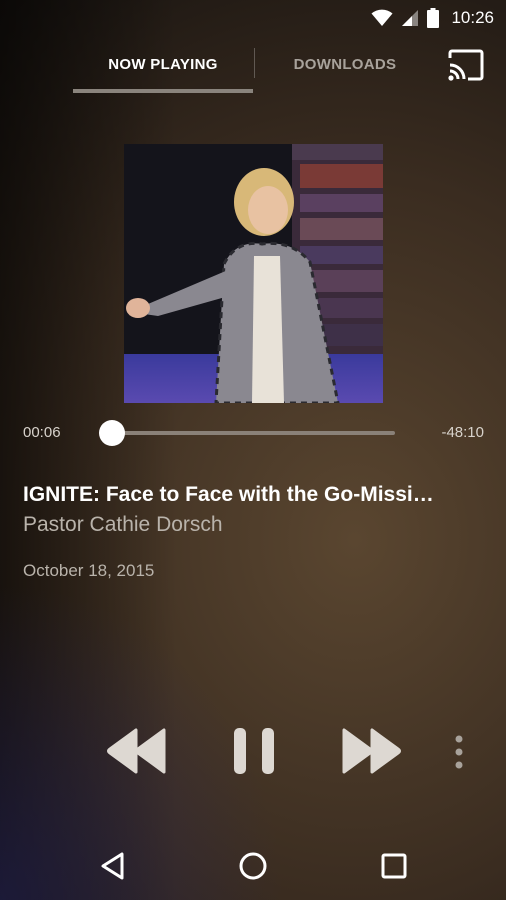 This screenshot has height=900, width=506. Describe the element at coordinates (123, 524) in the screenshot. I see `speaker-name: Pastor Cathie Dorsch` at that location.